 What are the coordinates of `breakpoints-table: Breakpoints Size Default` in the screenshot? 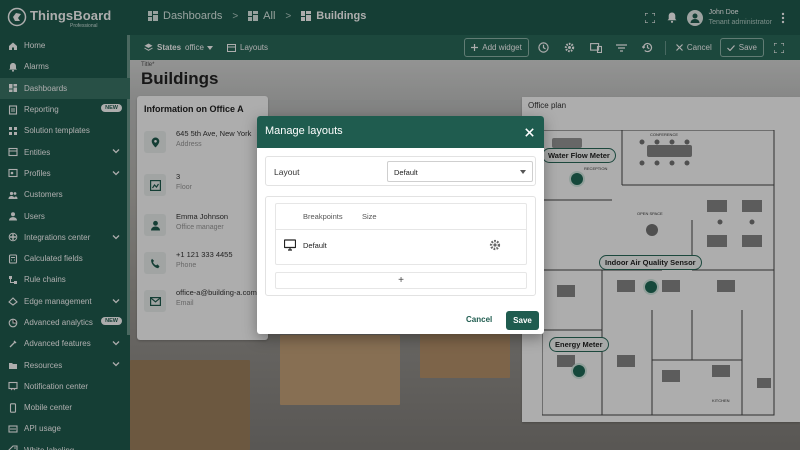 It's located at (401, 234).